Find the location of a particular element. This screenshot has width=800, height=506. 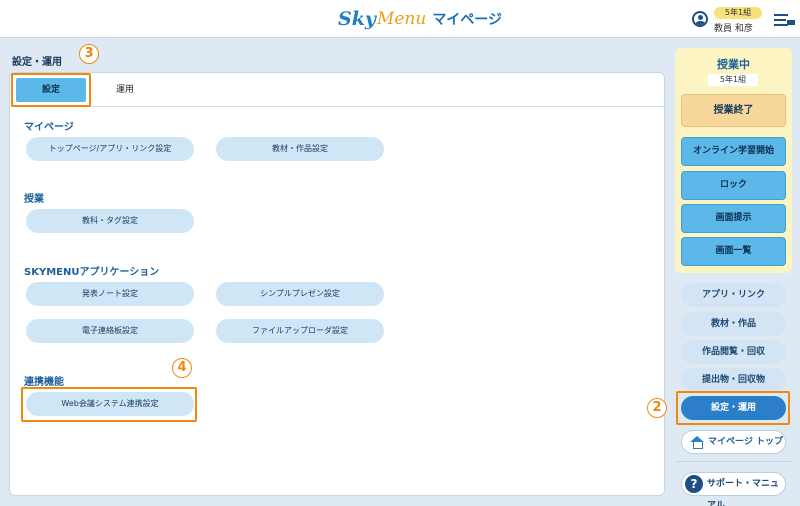

logo-menu-text: Menu is located at coordinates (401, 19).